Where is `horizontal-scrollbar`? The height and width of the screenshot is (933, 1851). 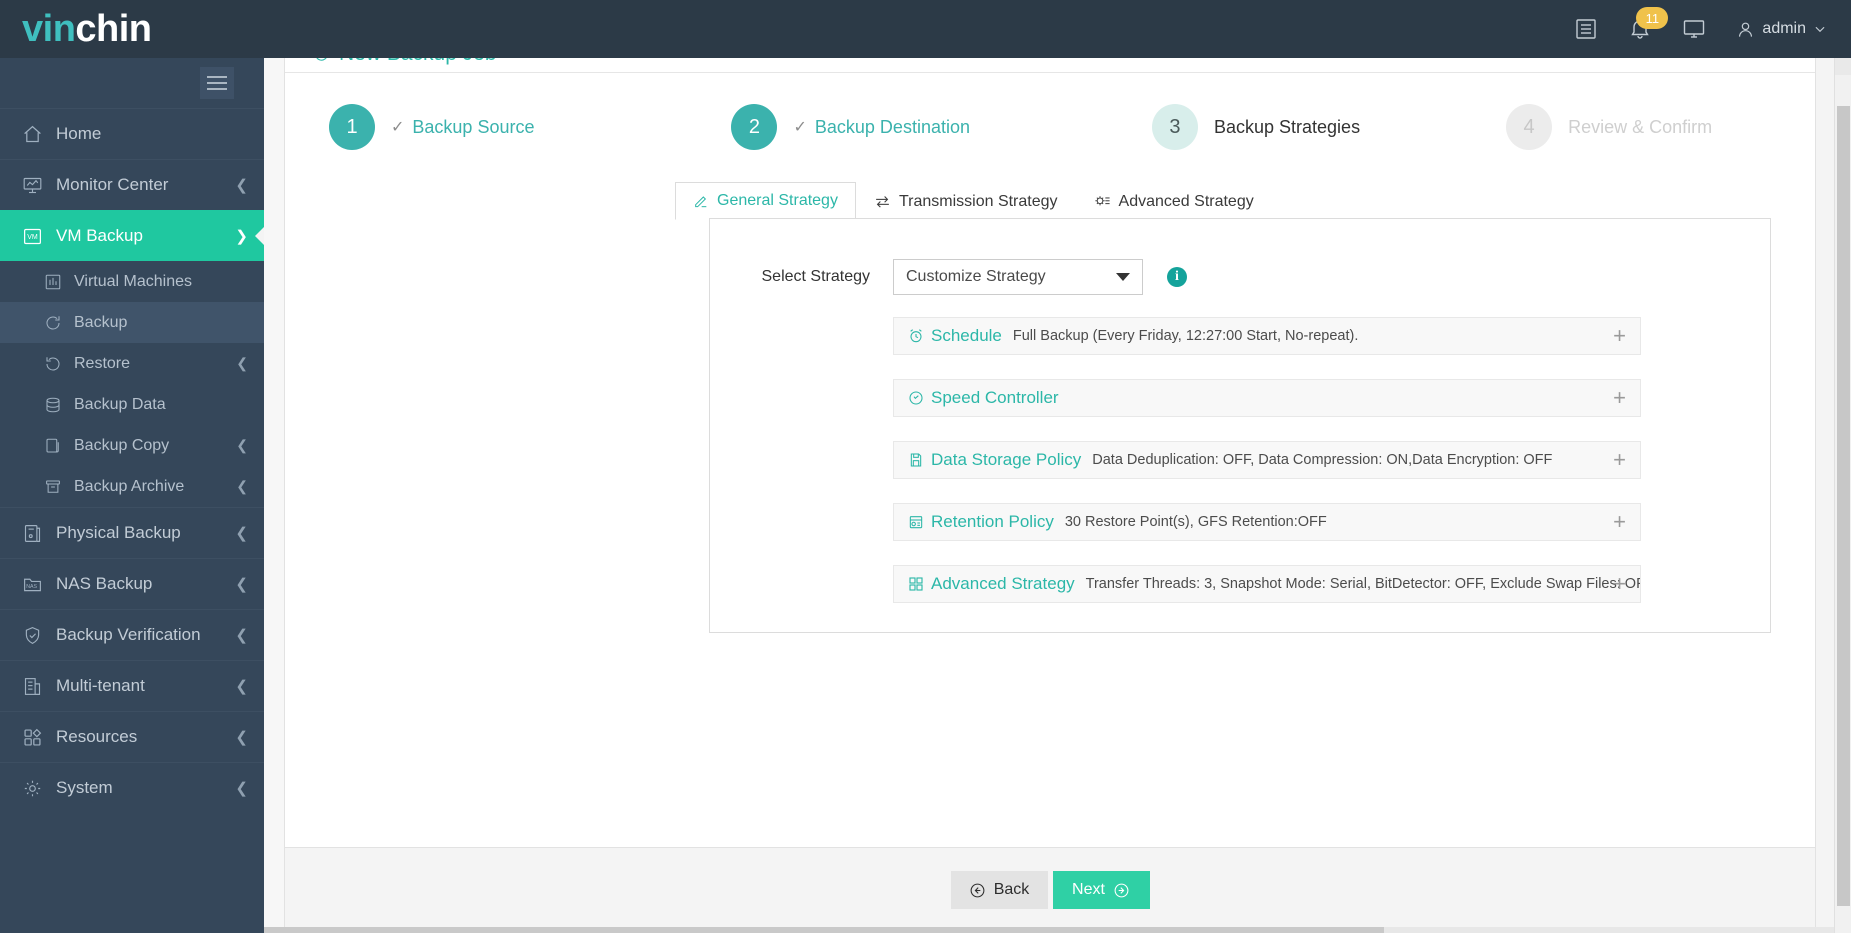
horizontal-scrollbar is located at coordinates (1049, 930).